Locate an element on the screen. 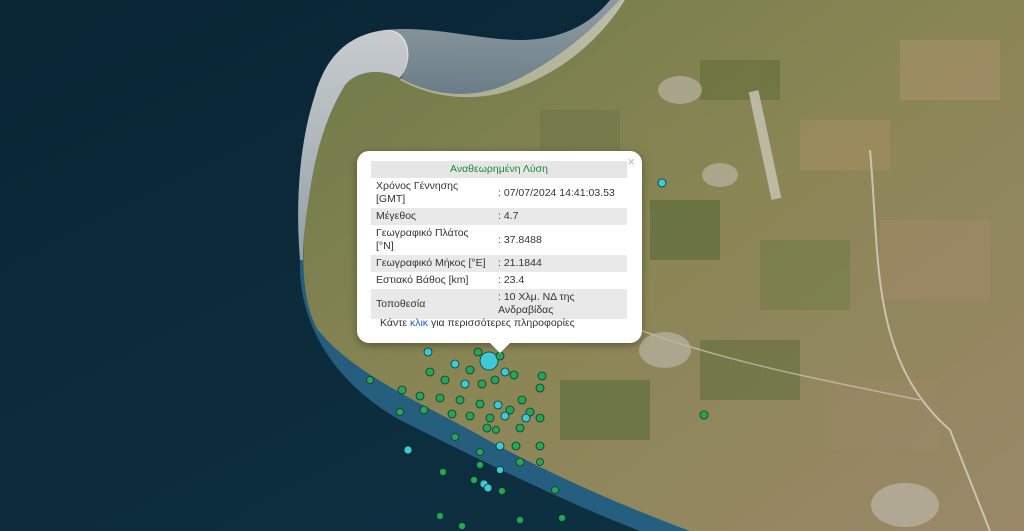 The height and width of the screenshot is (531, 1024). label-origin-time: Χρόνος Γέννησης [GMT] is located at coordinates (417, 192).